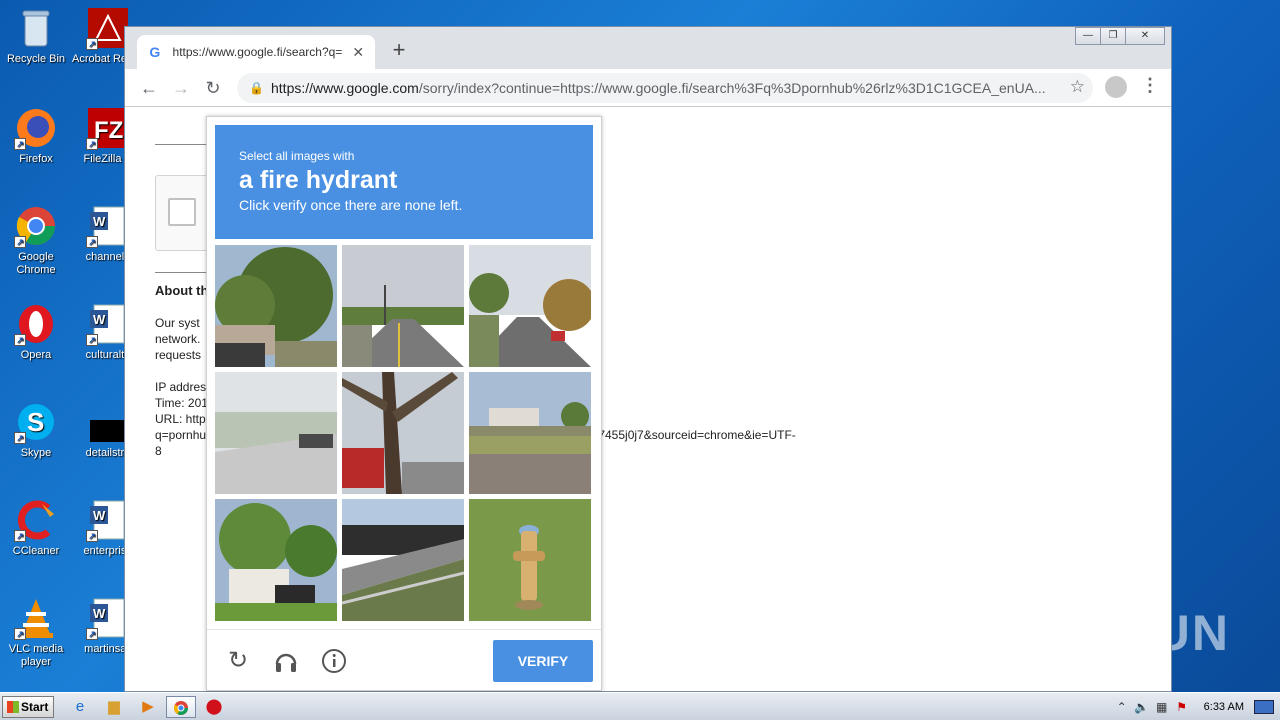  What do you see at coordinates (238, 661) in the screenshot?
I see `reload-challenge-icon: ↻` at bounding box center [238, 661].